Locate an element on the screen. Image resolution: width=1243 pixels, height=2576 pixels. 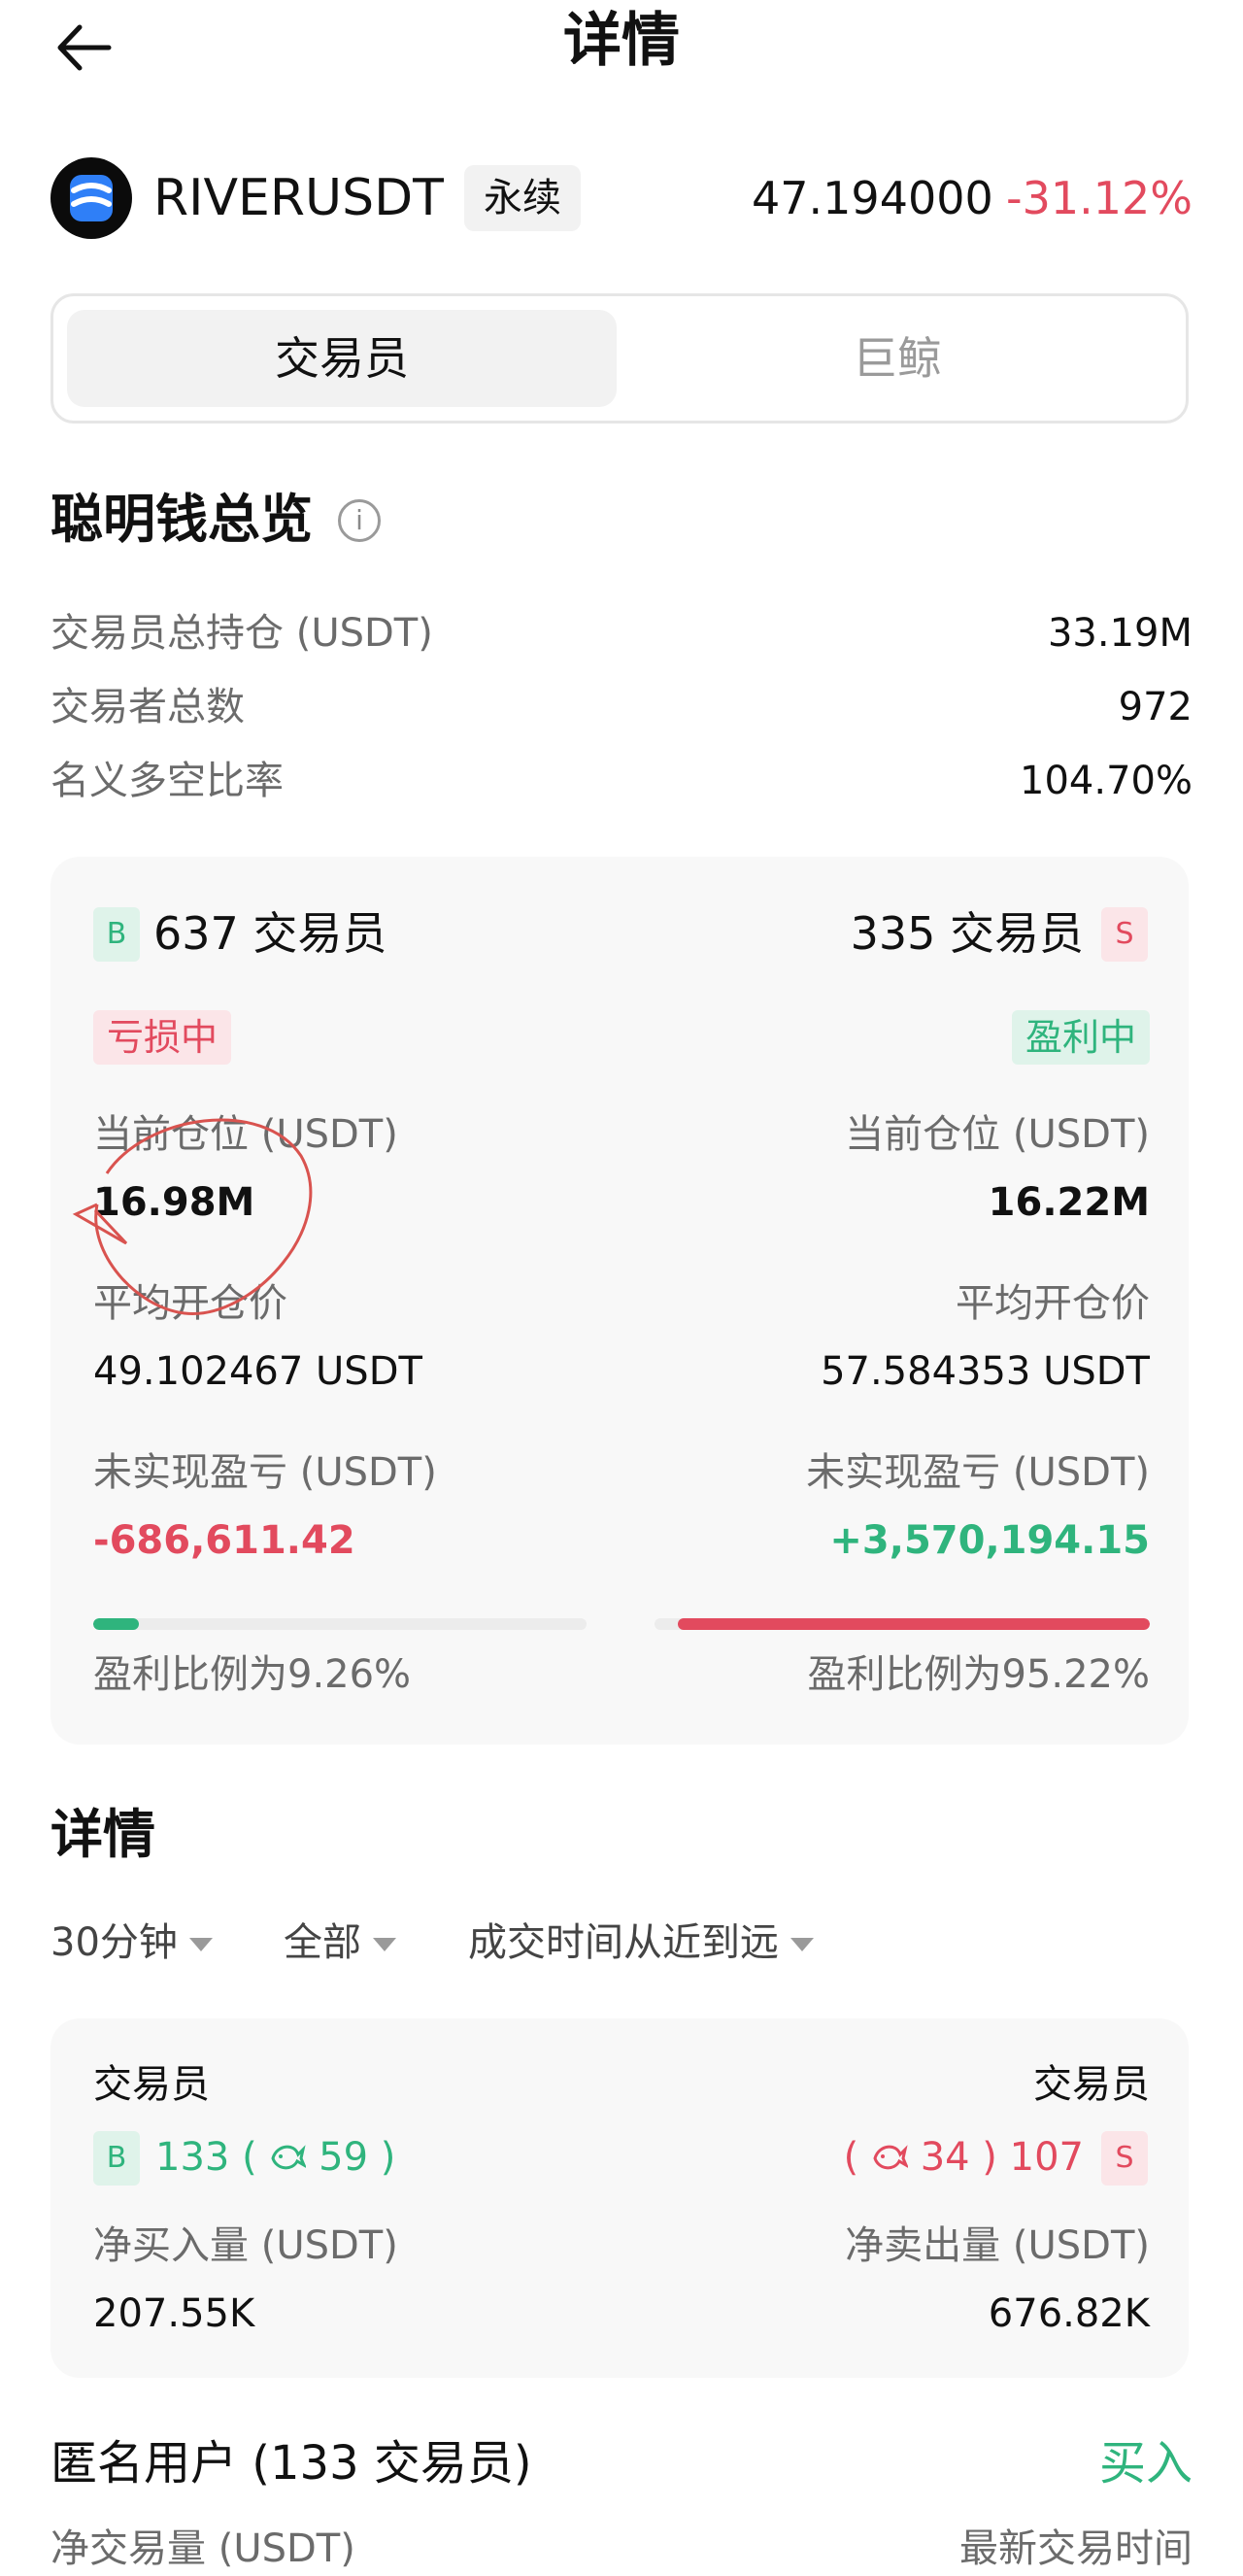
sell-trader-breakdown: ( 34 ) 107 is located at coordinates (964, 2157).